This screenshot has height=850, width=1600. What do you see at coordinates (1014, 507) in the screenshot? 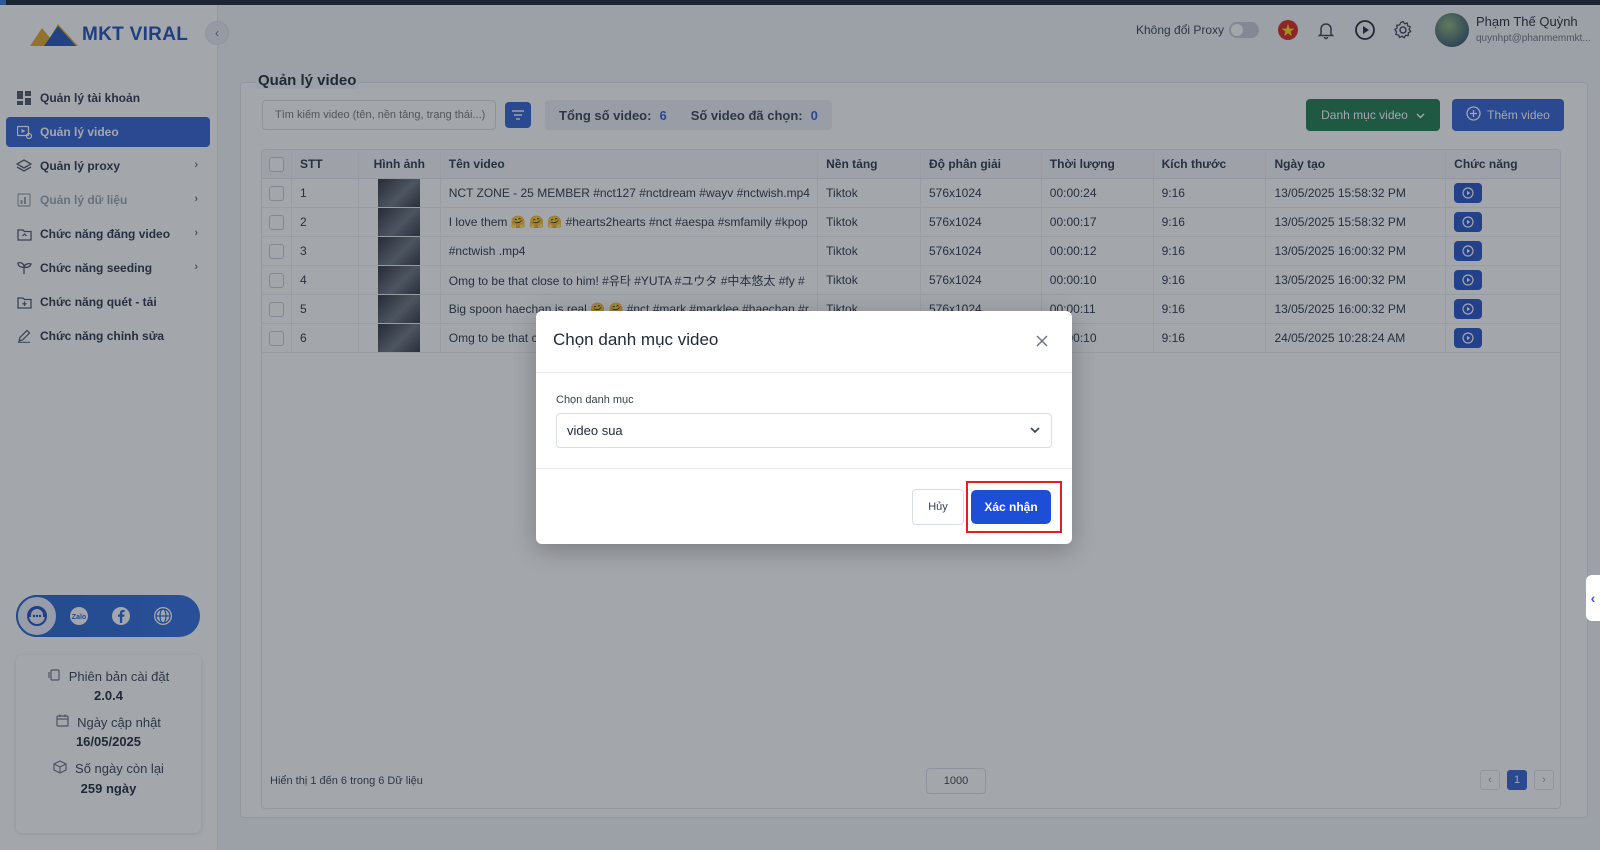
I see `confirm-button-highlight` at bounding box center [1014, 507].